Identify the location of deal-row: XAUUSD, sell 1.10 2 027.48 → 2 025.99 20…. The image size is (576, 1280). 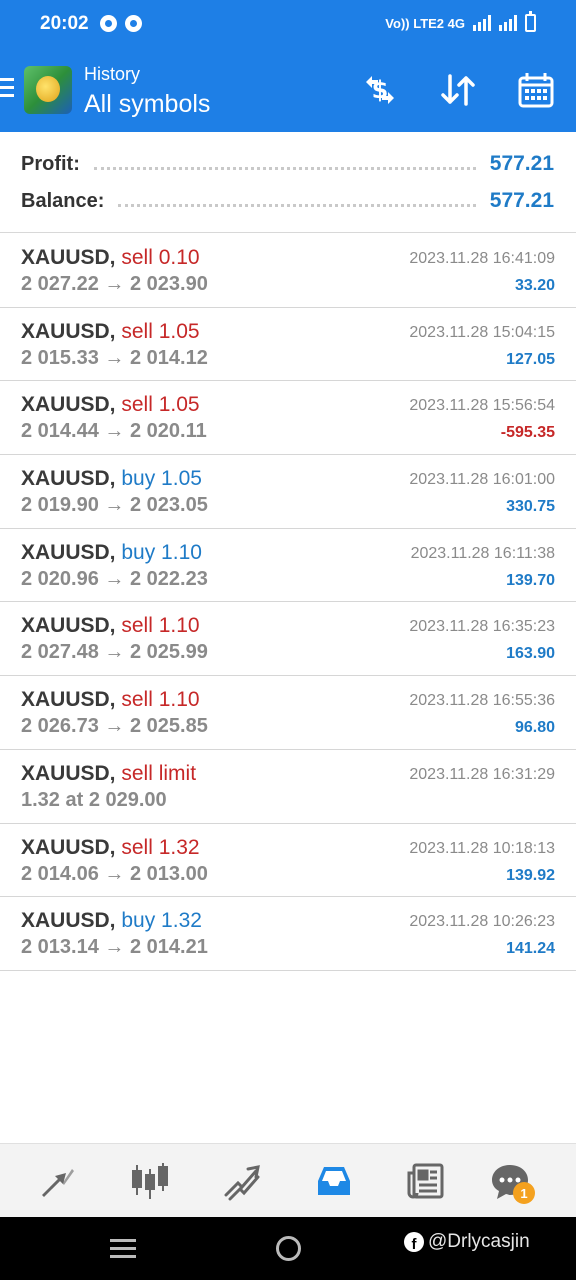
(288, 639).